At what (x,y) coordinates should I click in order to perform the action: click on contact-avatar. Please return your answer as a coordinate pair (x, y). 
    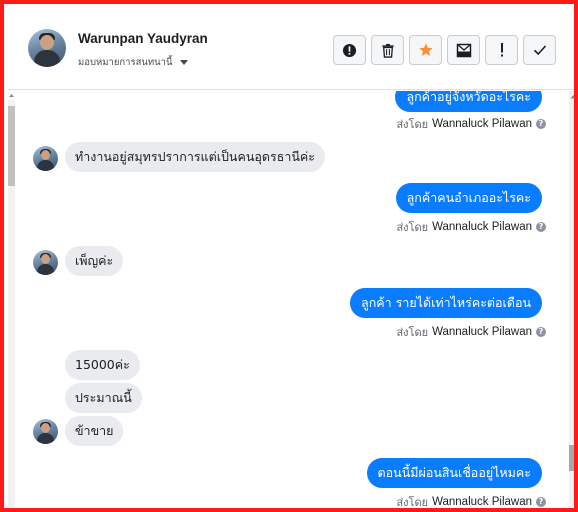
    Looking at the image, I should click on (47, 48).